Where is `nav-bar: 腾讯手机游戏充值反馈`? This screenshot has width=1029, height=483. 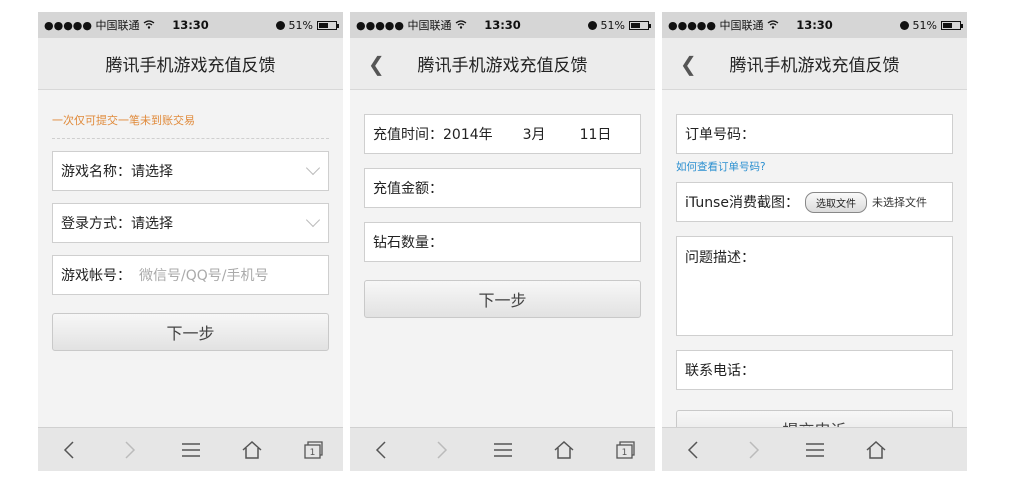 nav-bar: 腾讯手机游戏充值反馈 is located at coordinates (190, 64).